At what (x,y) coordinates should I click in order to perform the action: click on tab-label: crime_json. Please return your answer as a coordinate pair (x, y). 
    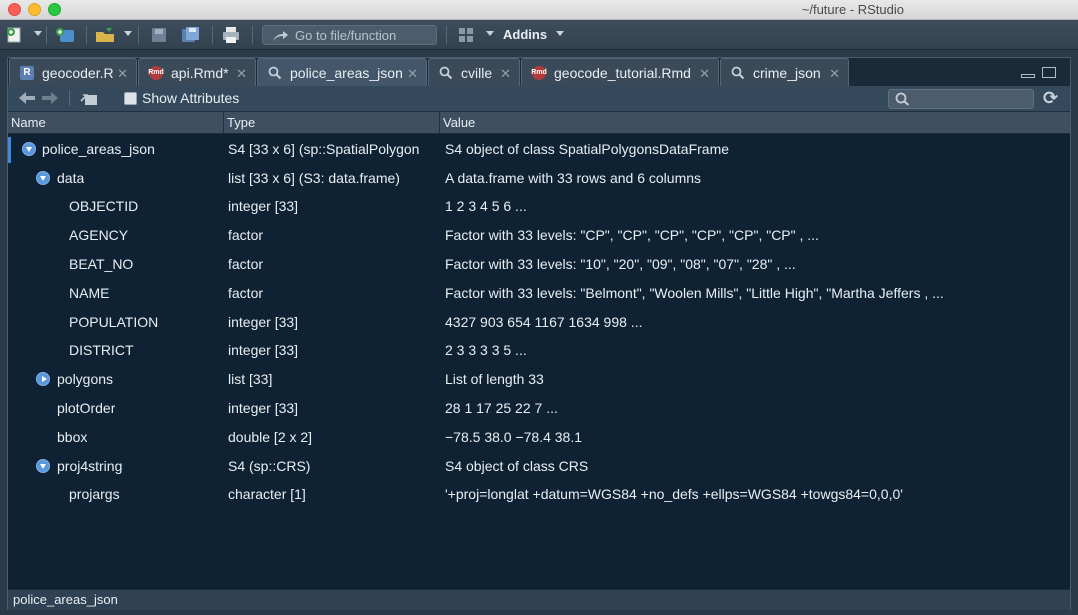
    Looking at the image, I should click on (787, 72).